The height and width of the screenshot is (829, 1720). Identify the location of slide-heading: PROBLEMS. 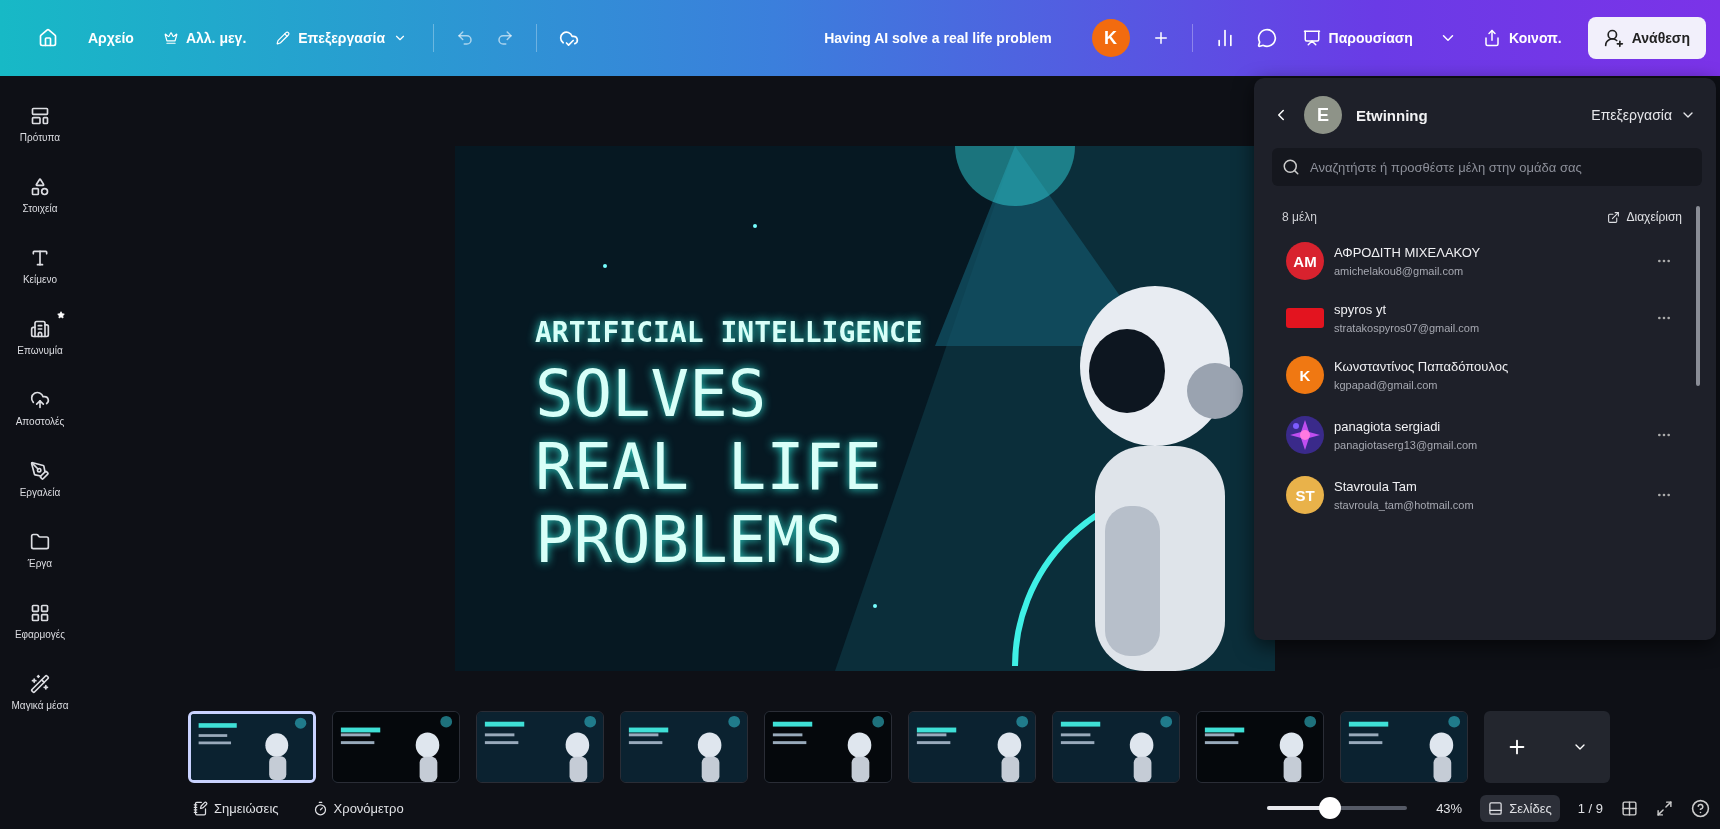
(690, 541).